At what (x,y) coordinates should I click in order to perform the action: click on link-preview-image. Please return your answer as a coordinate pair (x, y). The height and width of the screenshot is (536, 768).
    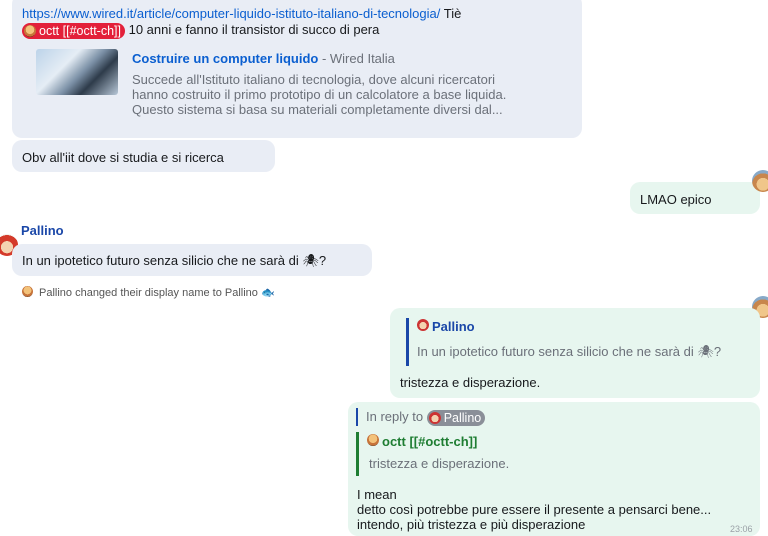
    Looking at the image, I should click on (77, 72).